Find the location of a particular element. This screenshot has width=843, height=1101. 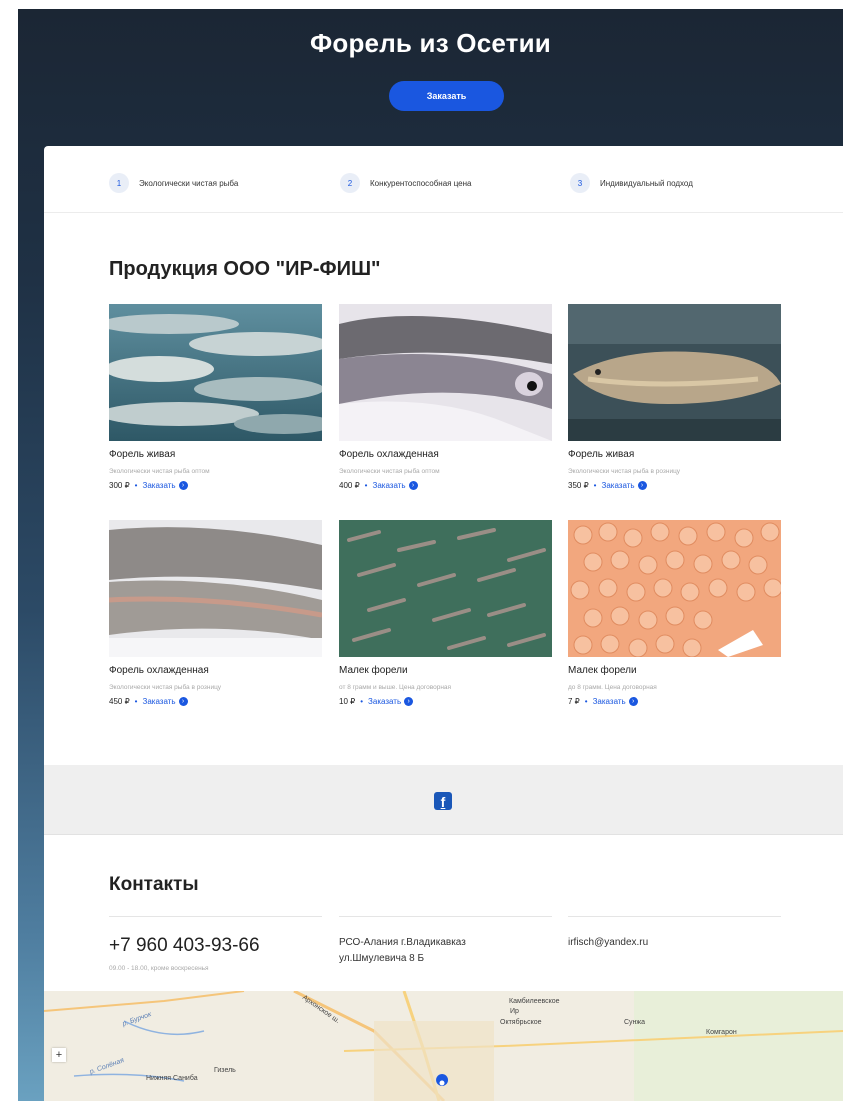

product-price-line: 450 ₽ • Заказать › is located at coordinates (215, 701).